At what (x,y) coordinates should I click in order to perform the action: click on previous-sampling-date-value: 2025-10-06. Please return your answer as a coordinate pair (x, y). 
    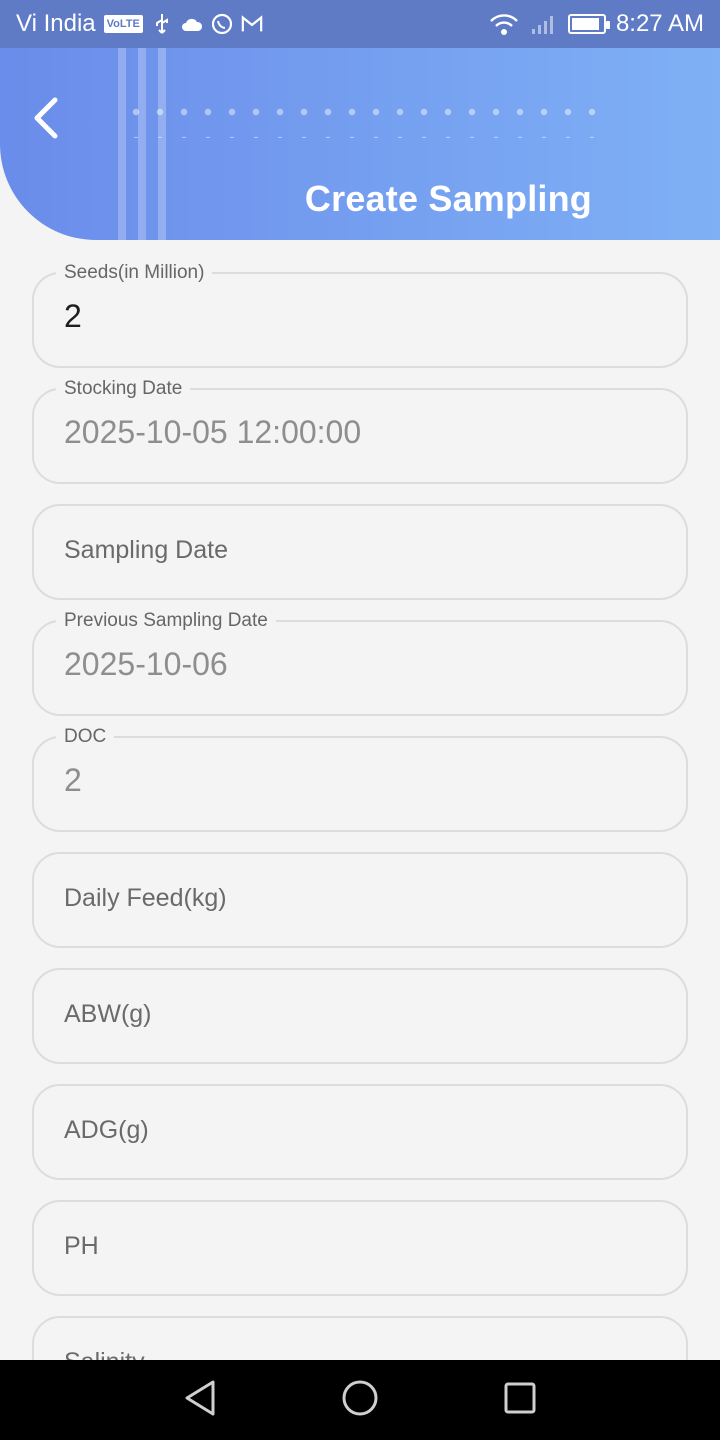
    Looking at the image, I should click on (146, 664).